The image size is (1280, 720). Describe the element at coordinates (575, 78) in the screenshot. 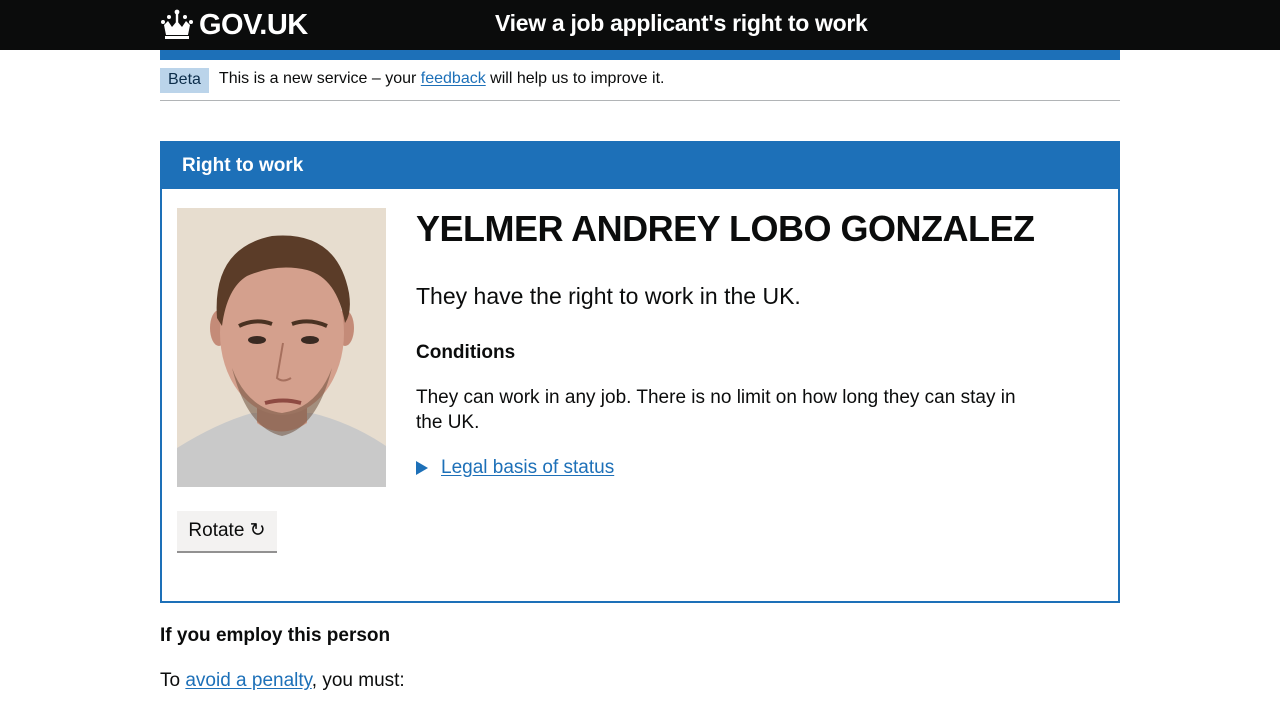

I see `phase-text-after: will help us to improve it.` at that location.